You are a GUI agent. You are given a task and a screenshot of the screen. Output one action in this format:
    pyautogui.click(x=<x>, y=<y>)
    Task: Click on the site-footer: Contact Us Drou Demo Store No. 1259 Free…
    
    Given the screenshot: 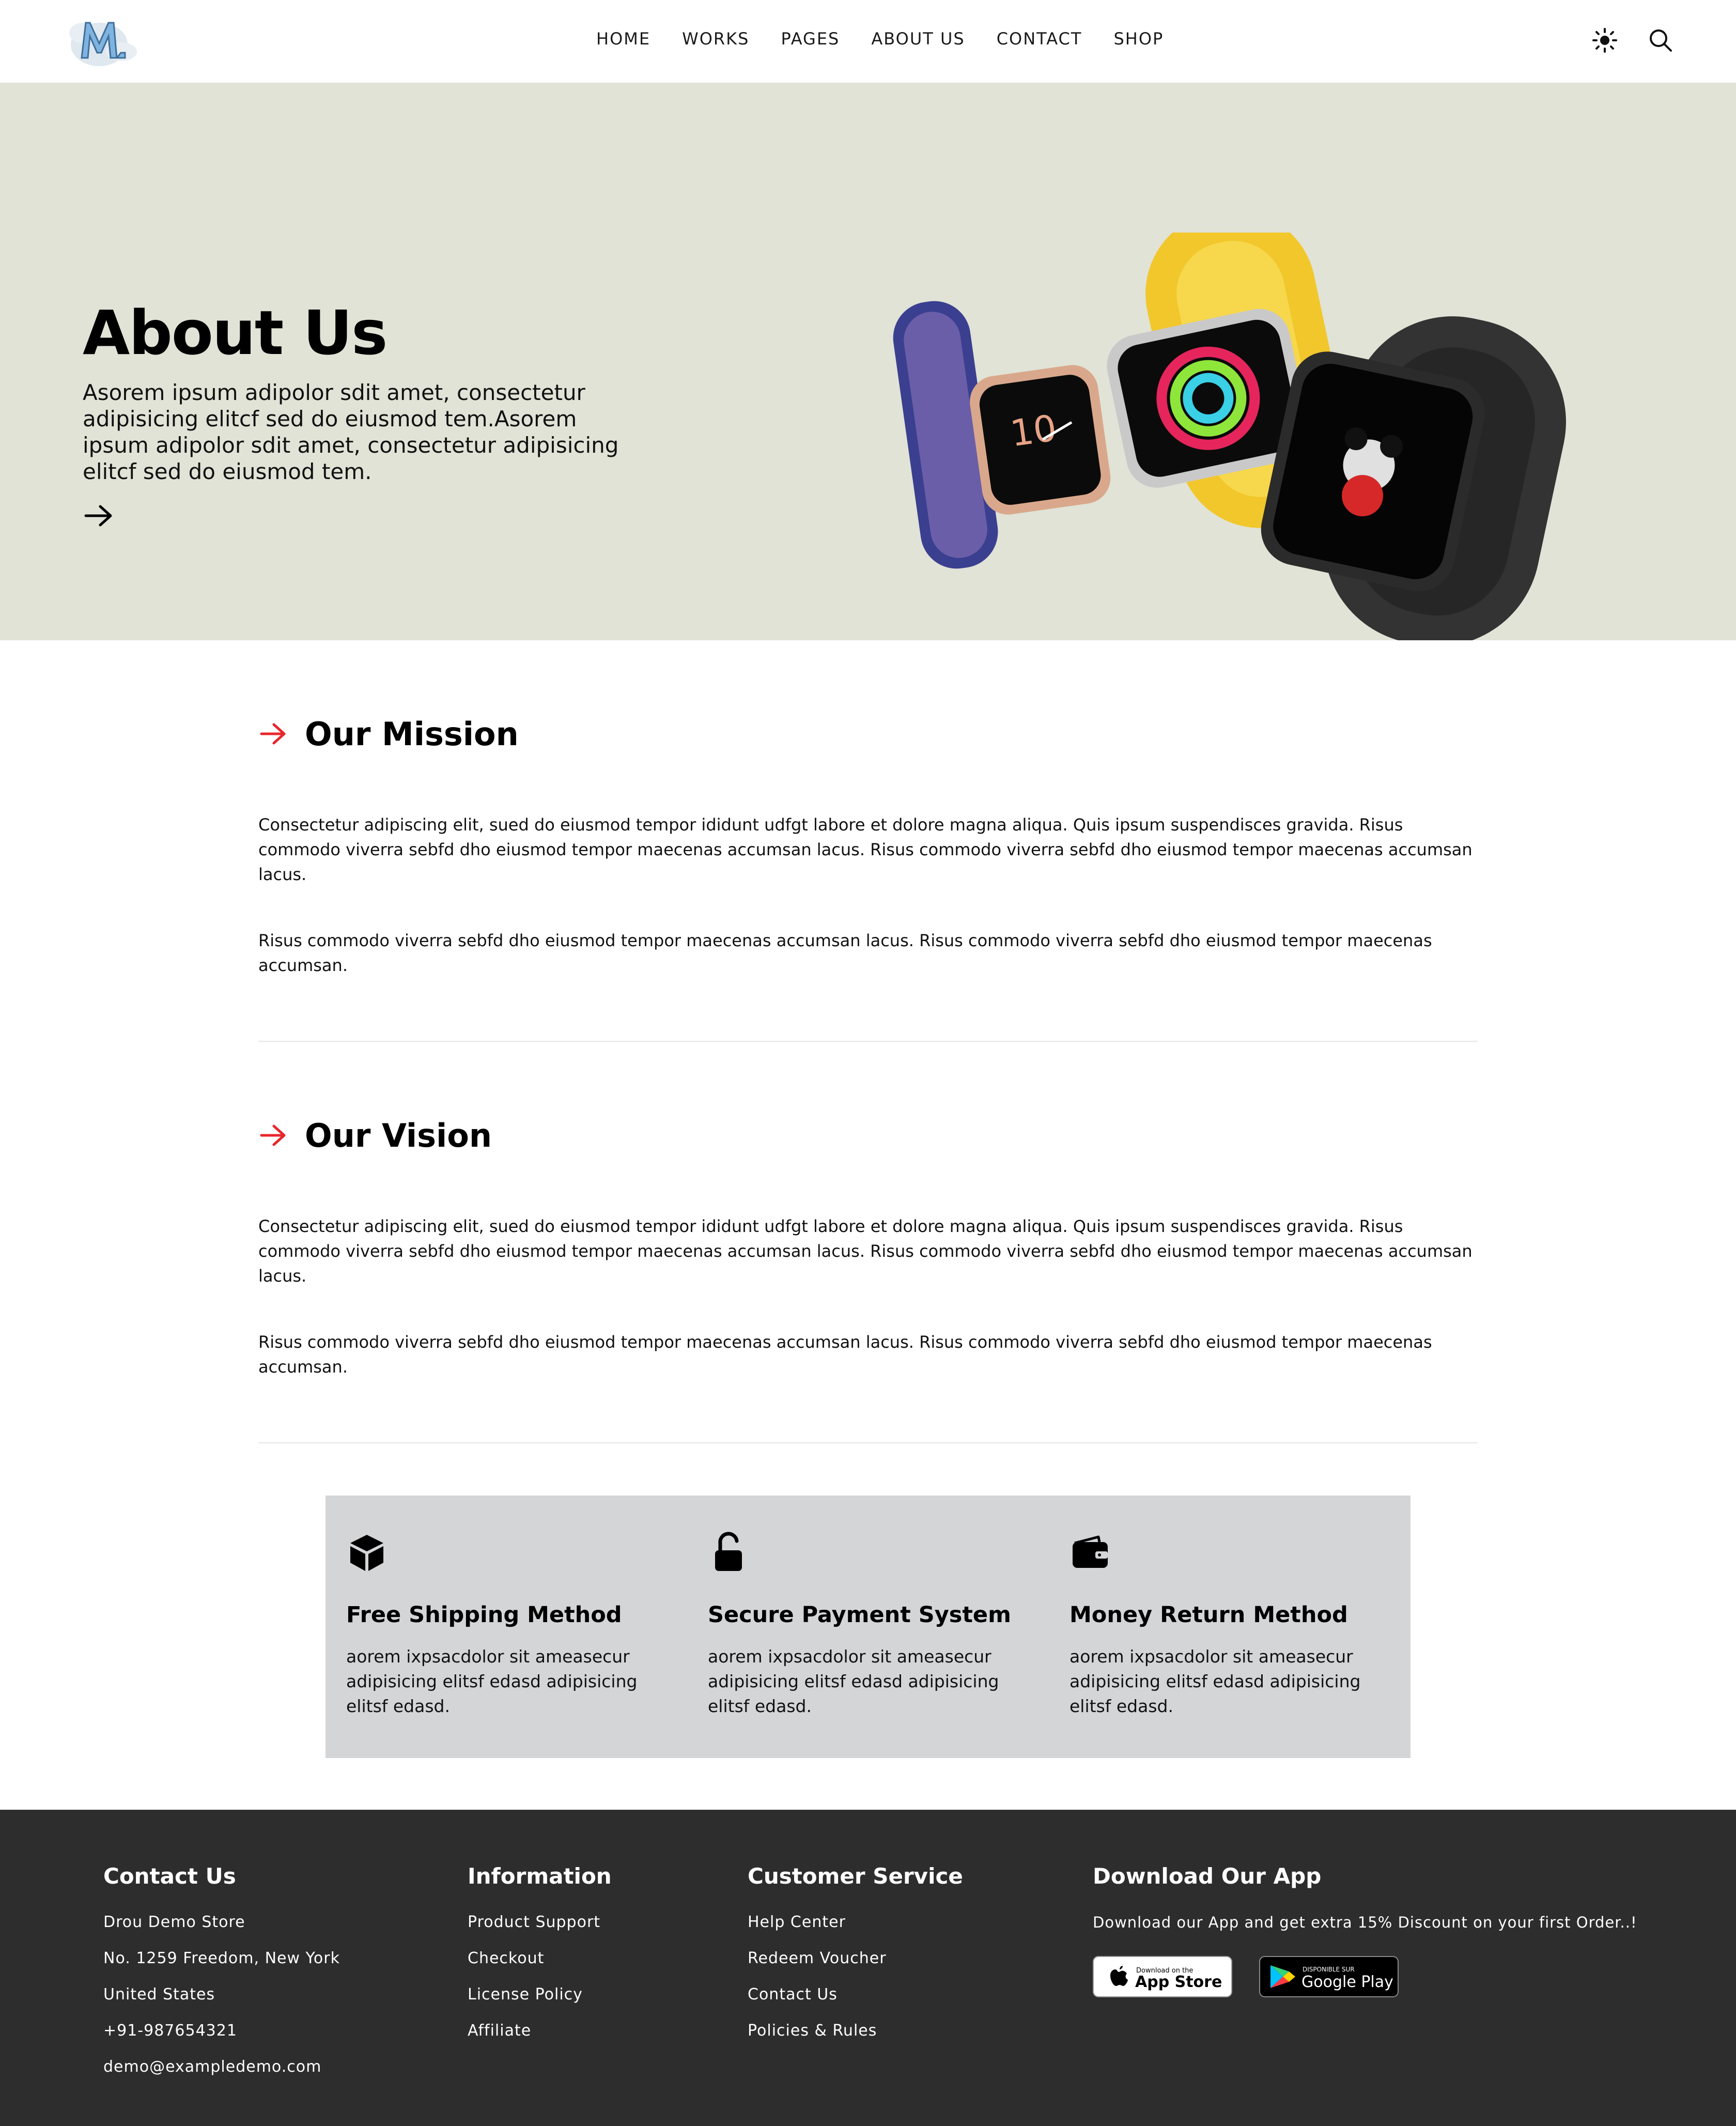 What is the action you would take?
    pyautogui.click(x=868, y=1968)
    